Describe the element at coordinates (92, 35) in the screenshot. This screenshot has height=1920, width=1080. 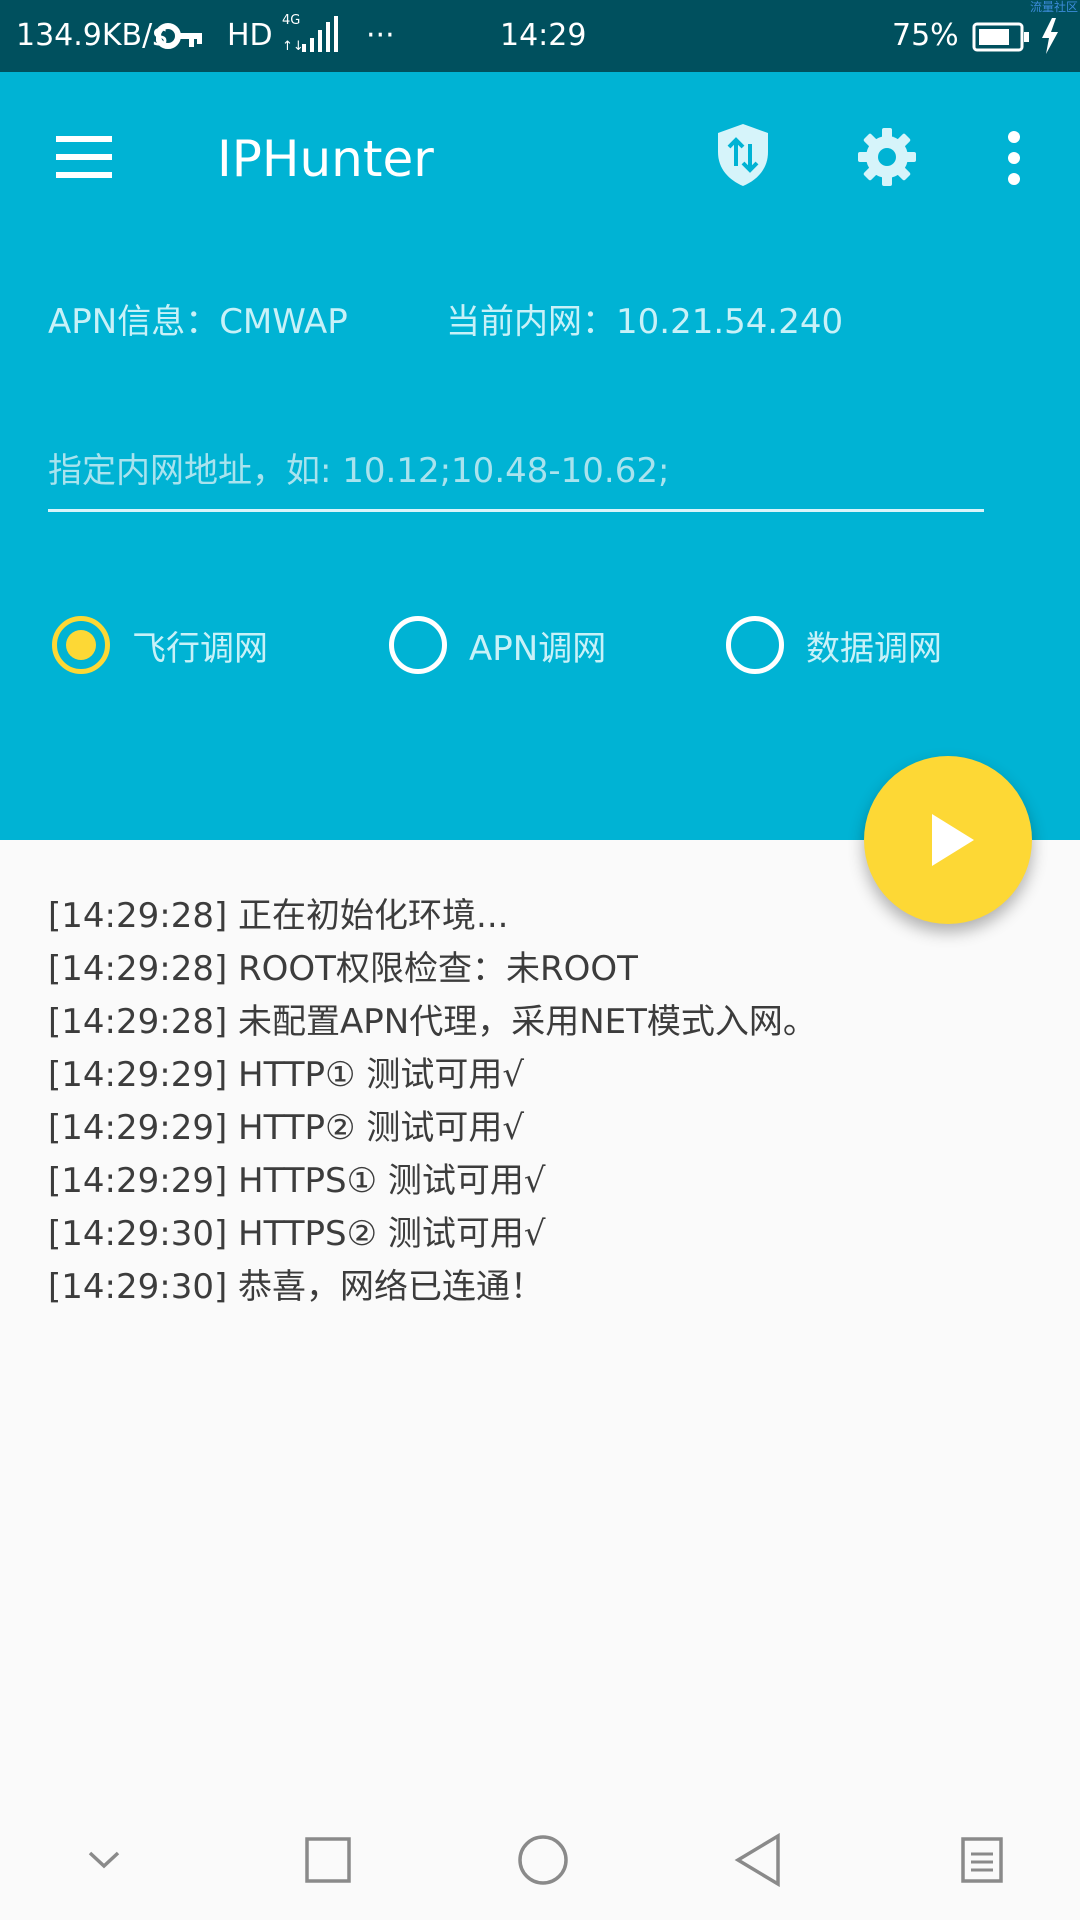
I see `network-speed: 134.9KB/s` at that location.